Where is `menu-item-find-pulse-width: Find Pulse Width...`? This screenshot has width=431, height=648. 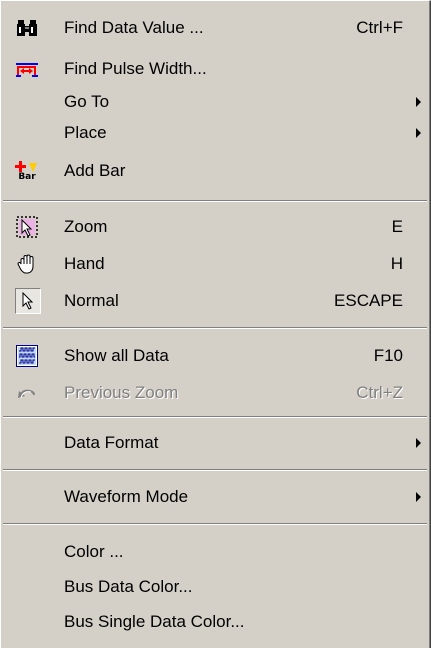 menu-item-find-pulse-width: Find Pulse Width... is located at coordinates (215, 69).